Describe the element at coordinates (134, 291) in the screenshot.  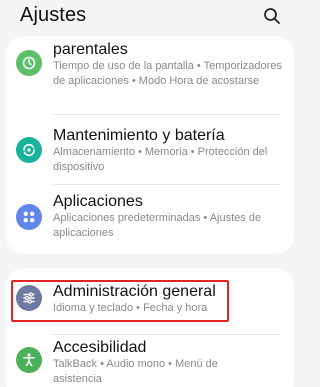
I see `settings-item-title: Administración general` at that location.